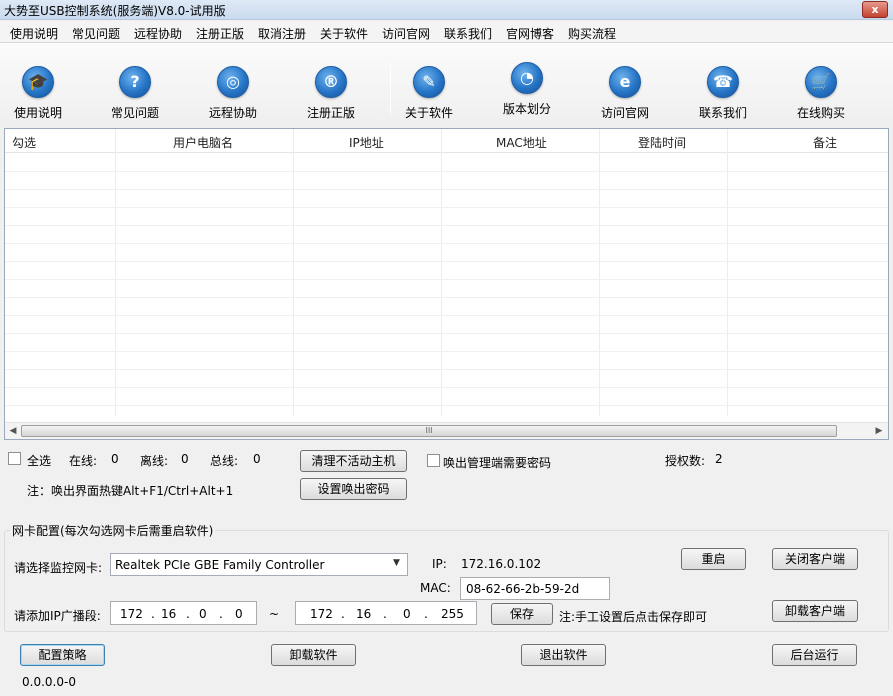  Describe the element at coordinates (429, 101) in the screenshot. I see `tool-about-button: ✎ 关于软件` at that location.